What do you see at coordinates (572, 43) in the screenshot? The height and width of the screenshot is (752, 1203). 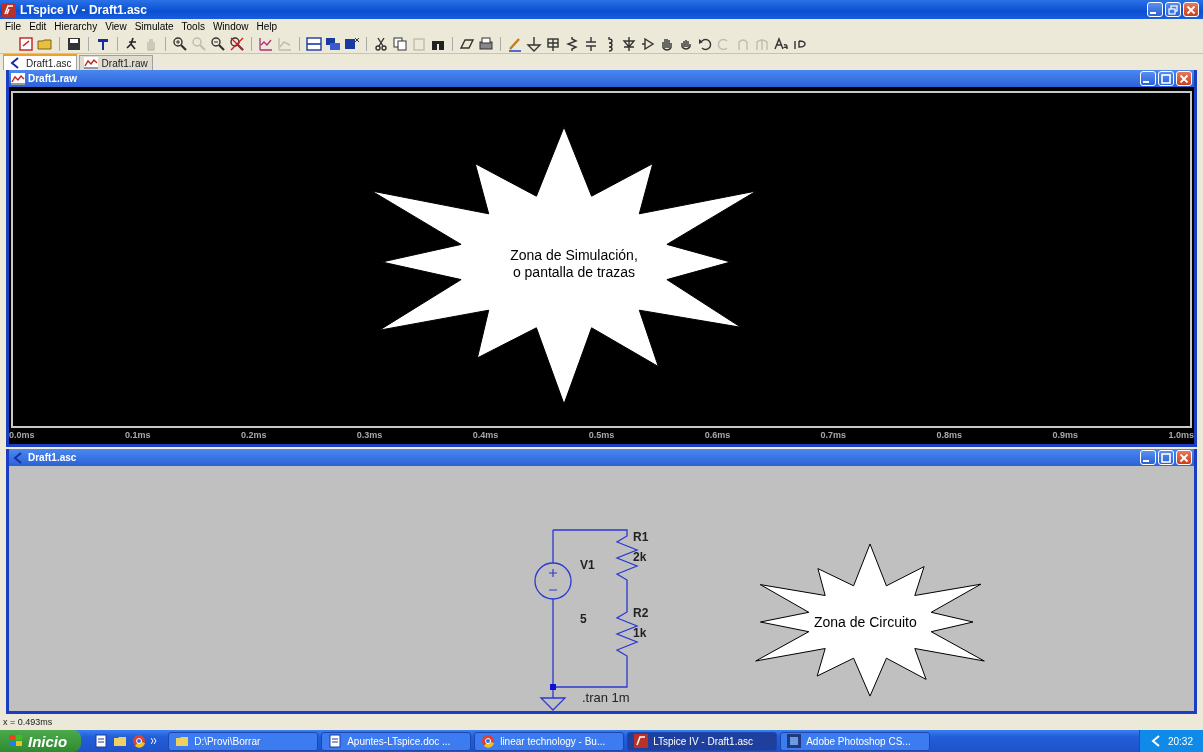 I see `resistor-icon` at bounding box center [572, 43].